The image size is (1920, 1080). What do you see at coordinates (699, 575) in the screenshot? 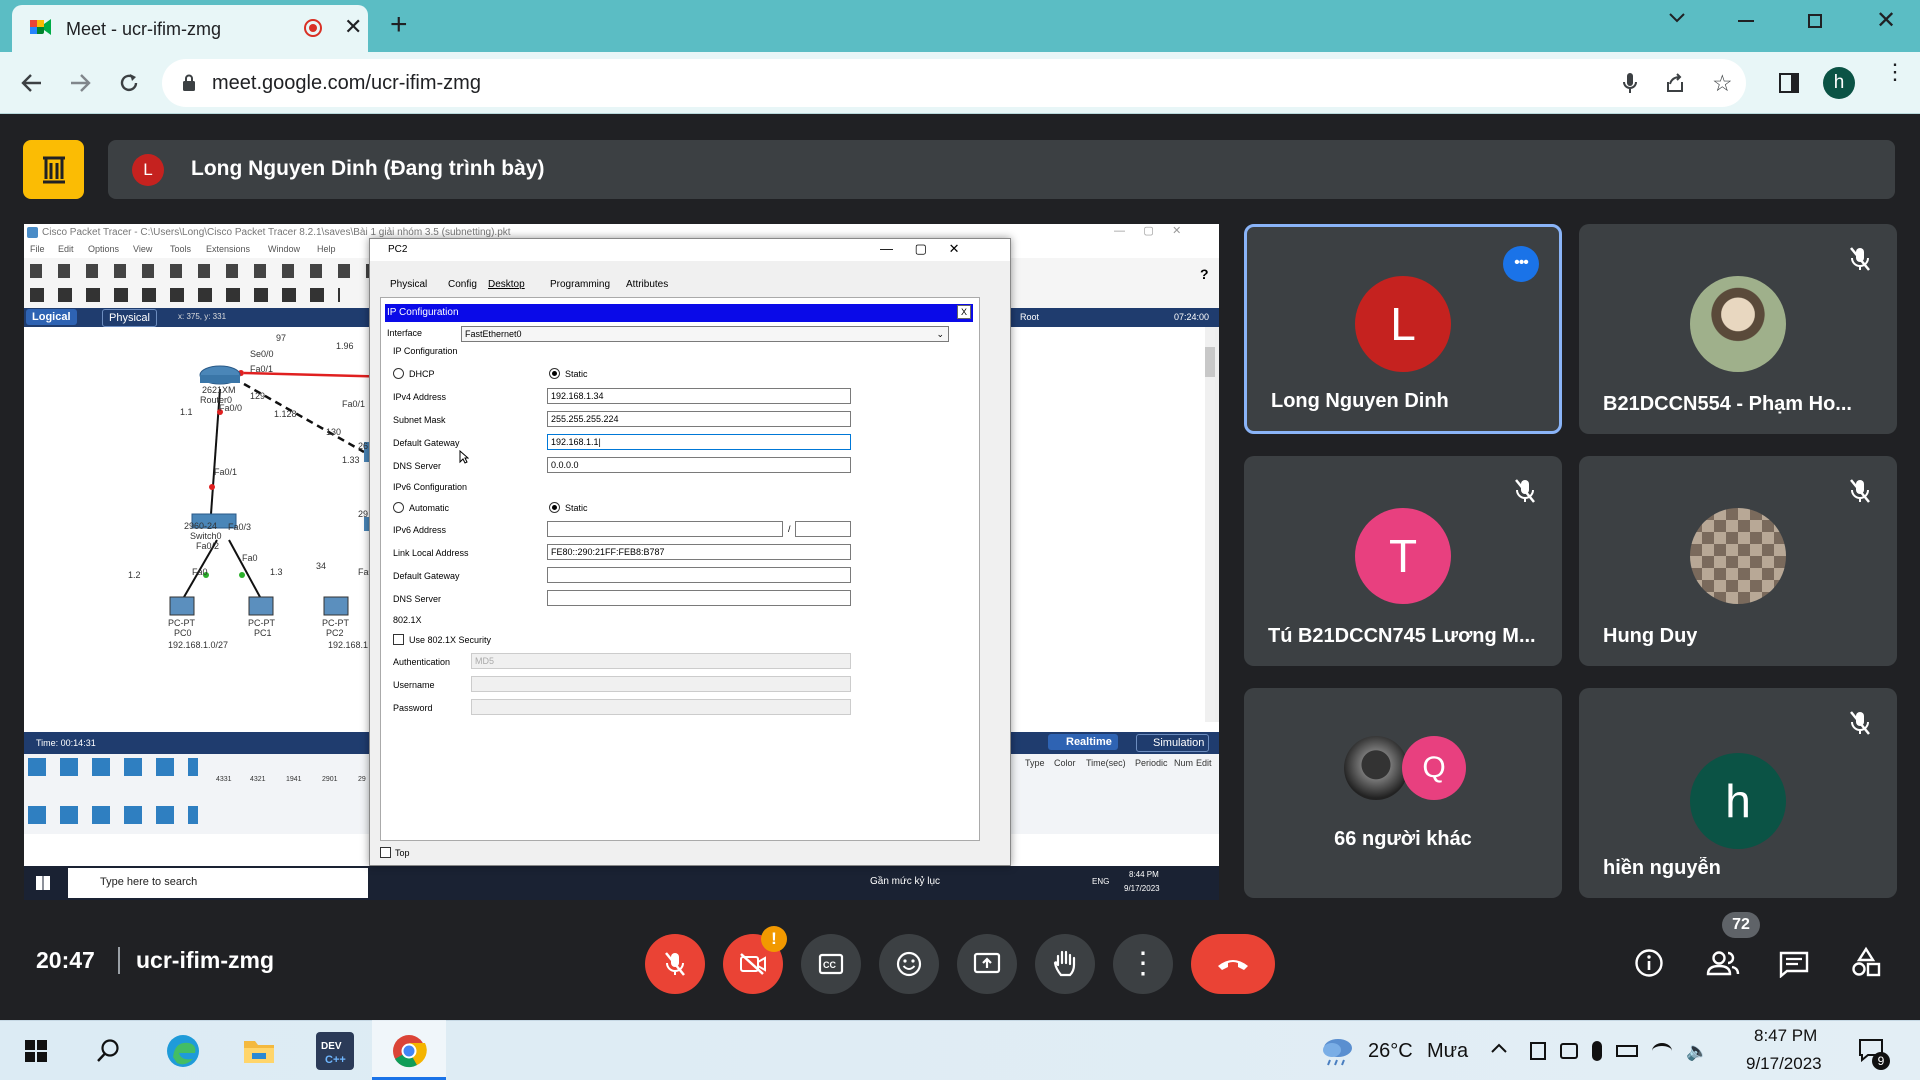
I see `ipv6-gateway-input` at bounding box center [699, 575].